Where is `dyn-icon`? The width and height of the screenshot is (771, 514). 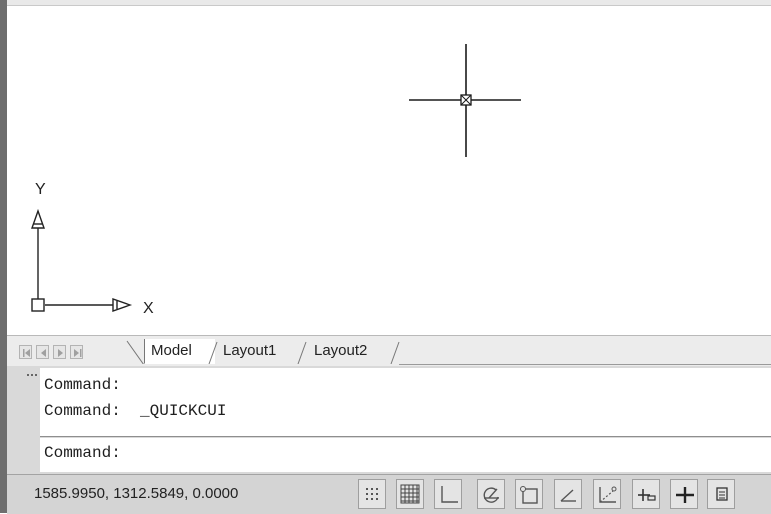
dyn-icon is located at coordinates (647, 495).